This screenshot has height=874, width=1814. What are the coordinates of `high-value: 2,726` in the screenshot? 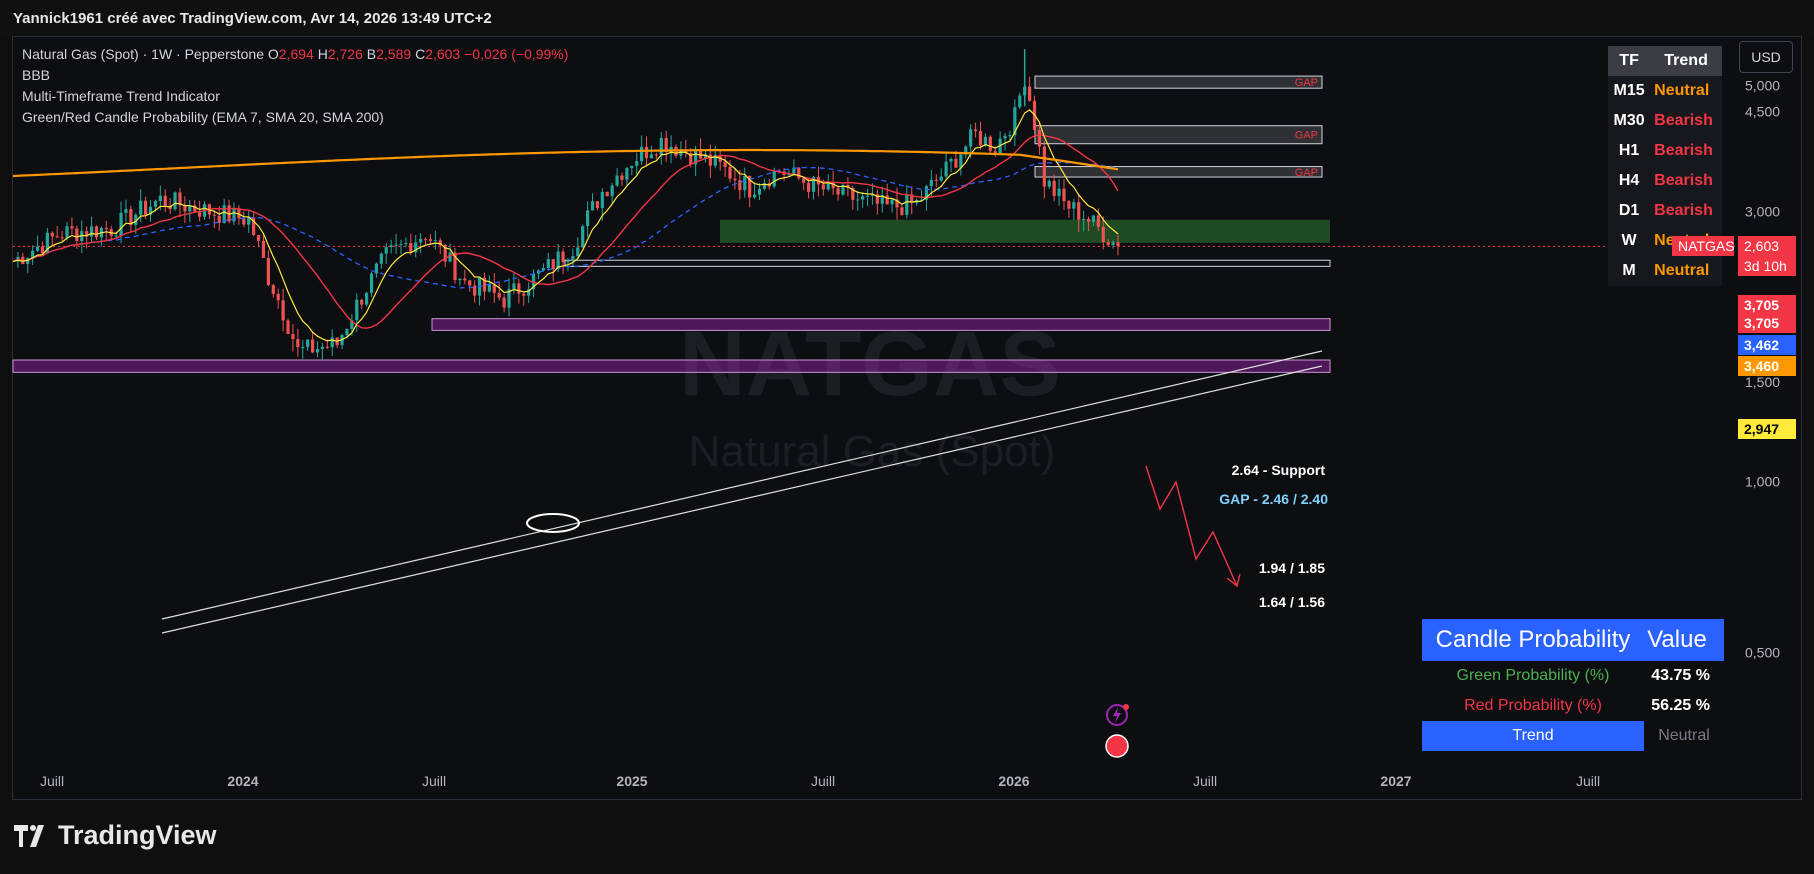 It's located at (345, 54).